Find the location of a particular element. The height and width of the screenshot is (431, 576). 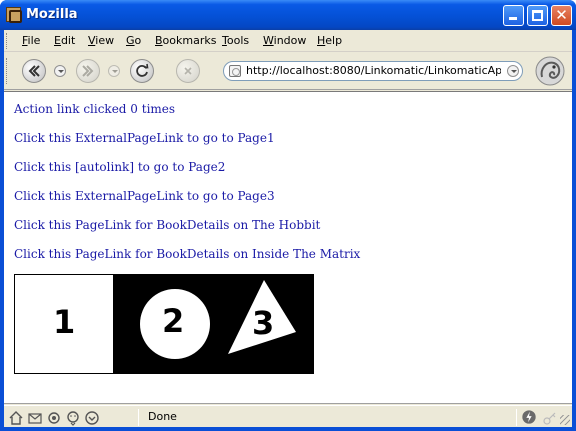

image-link-1: 1 is located at coordinates (64, 324).